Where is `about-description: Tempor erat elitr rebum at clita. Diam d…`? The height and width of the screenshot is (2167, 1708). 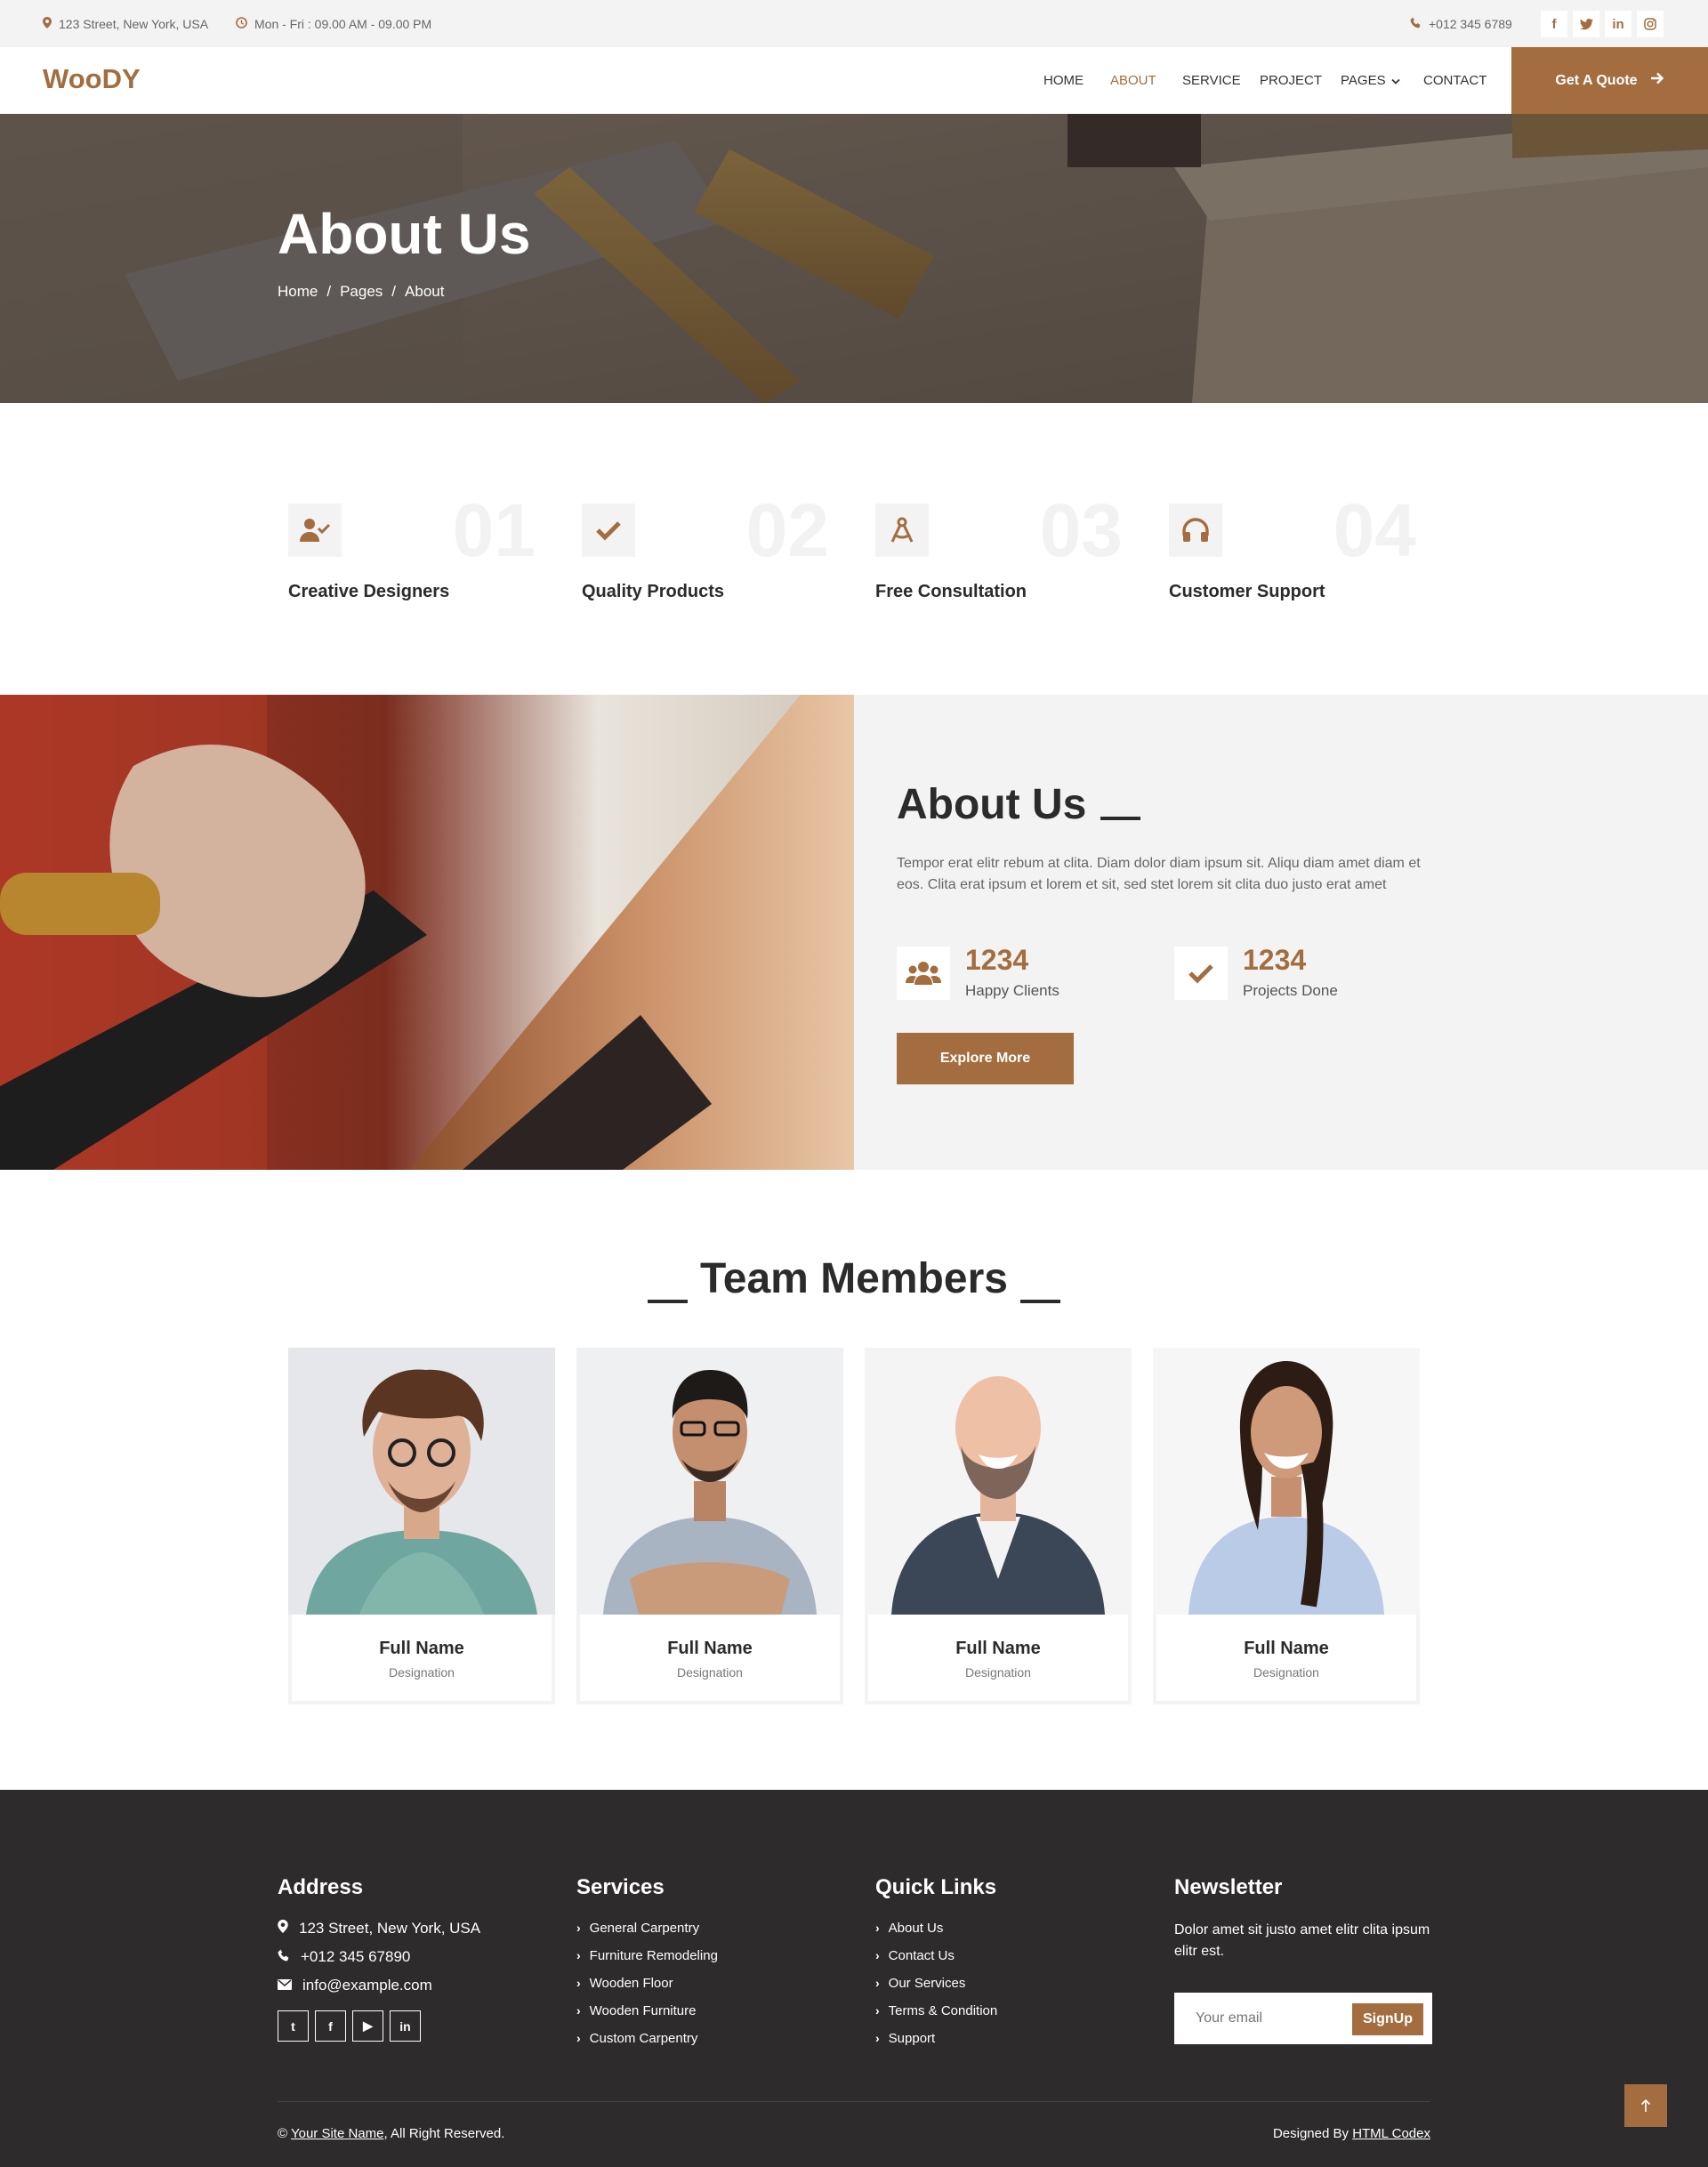 about-description: Tempor erat elitr rebum at clita. Diam d… is located at coordinates (1159, 874).